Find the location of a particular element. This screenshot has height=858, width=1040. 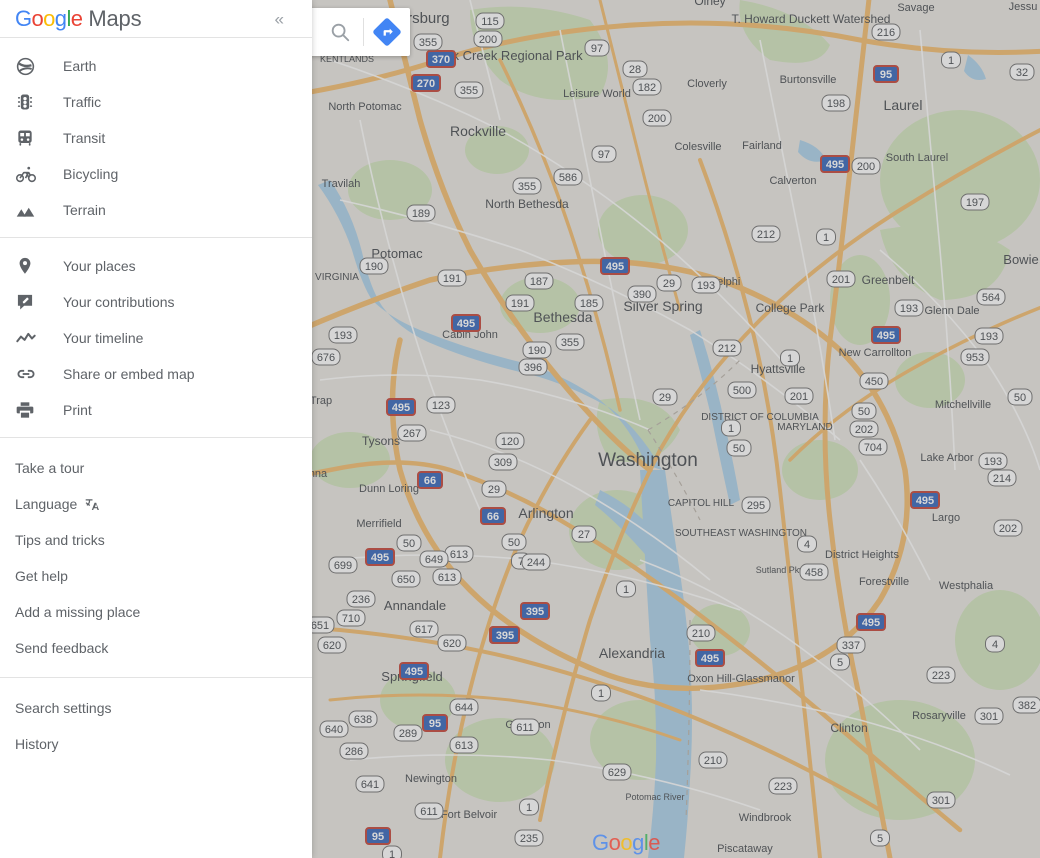

map-label: Bowie is located at coordinates (1020, 259).